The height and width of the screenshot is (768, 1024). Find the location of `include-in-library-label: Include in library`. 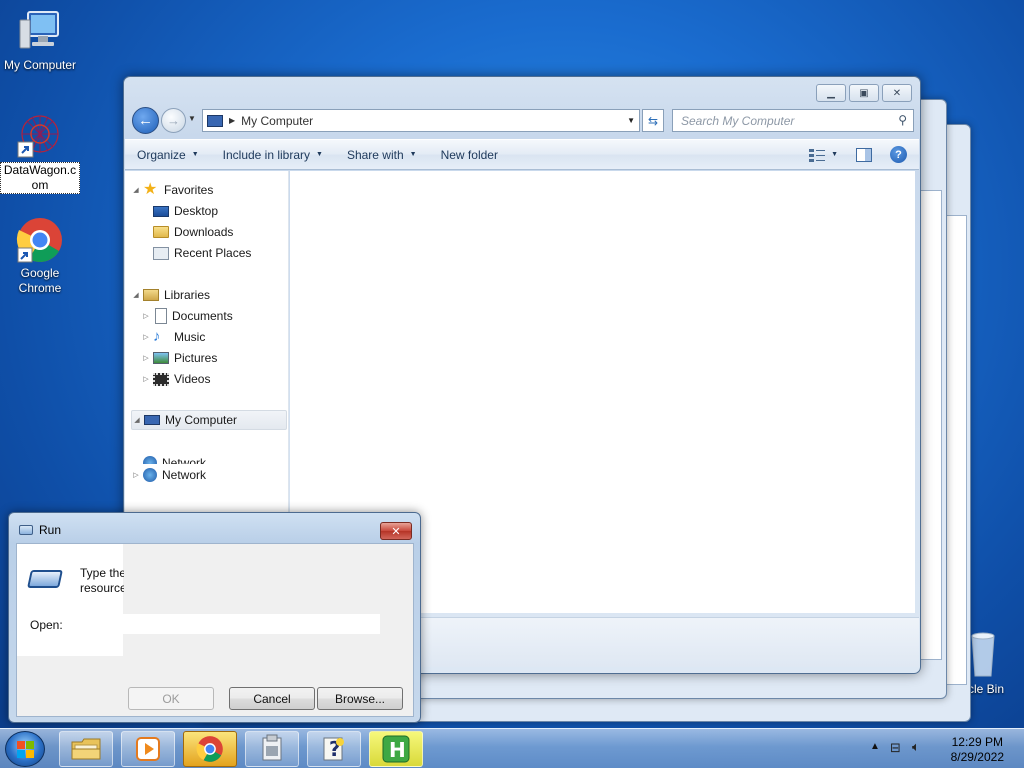

include-in-library-label: Include in library is located at coordinates (266, 154).